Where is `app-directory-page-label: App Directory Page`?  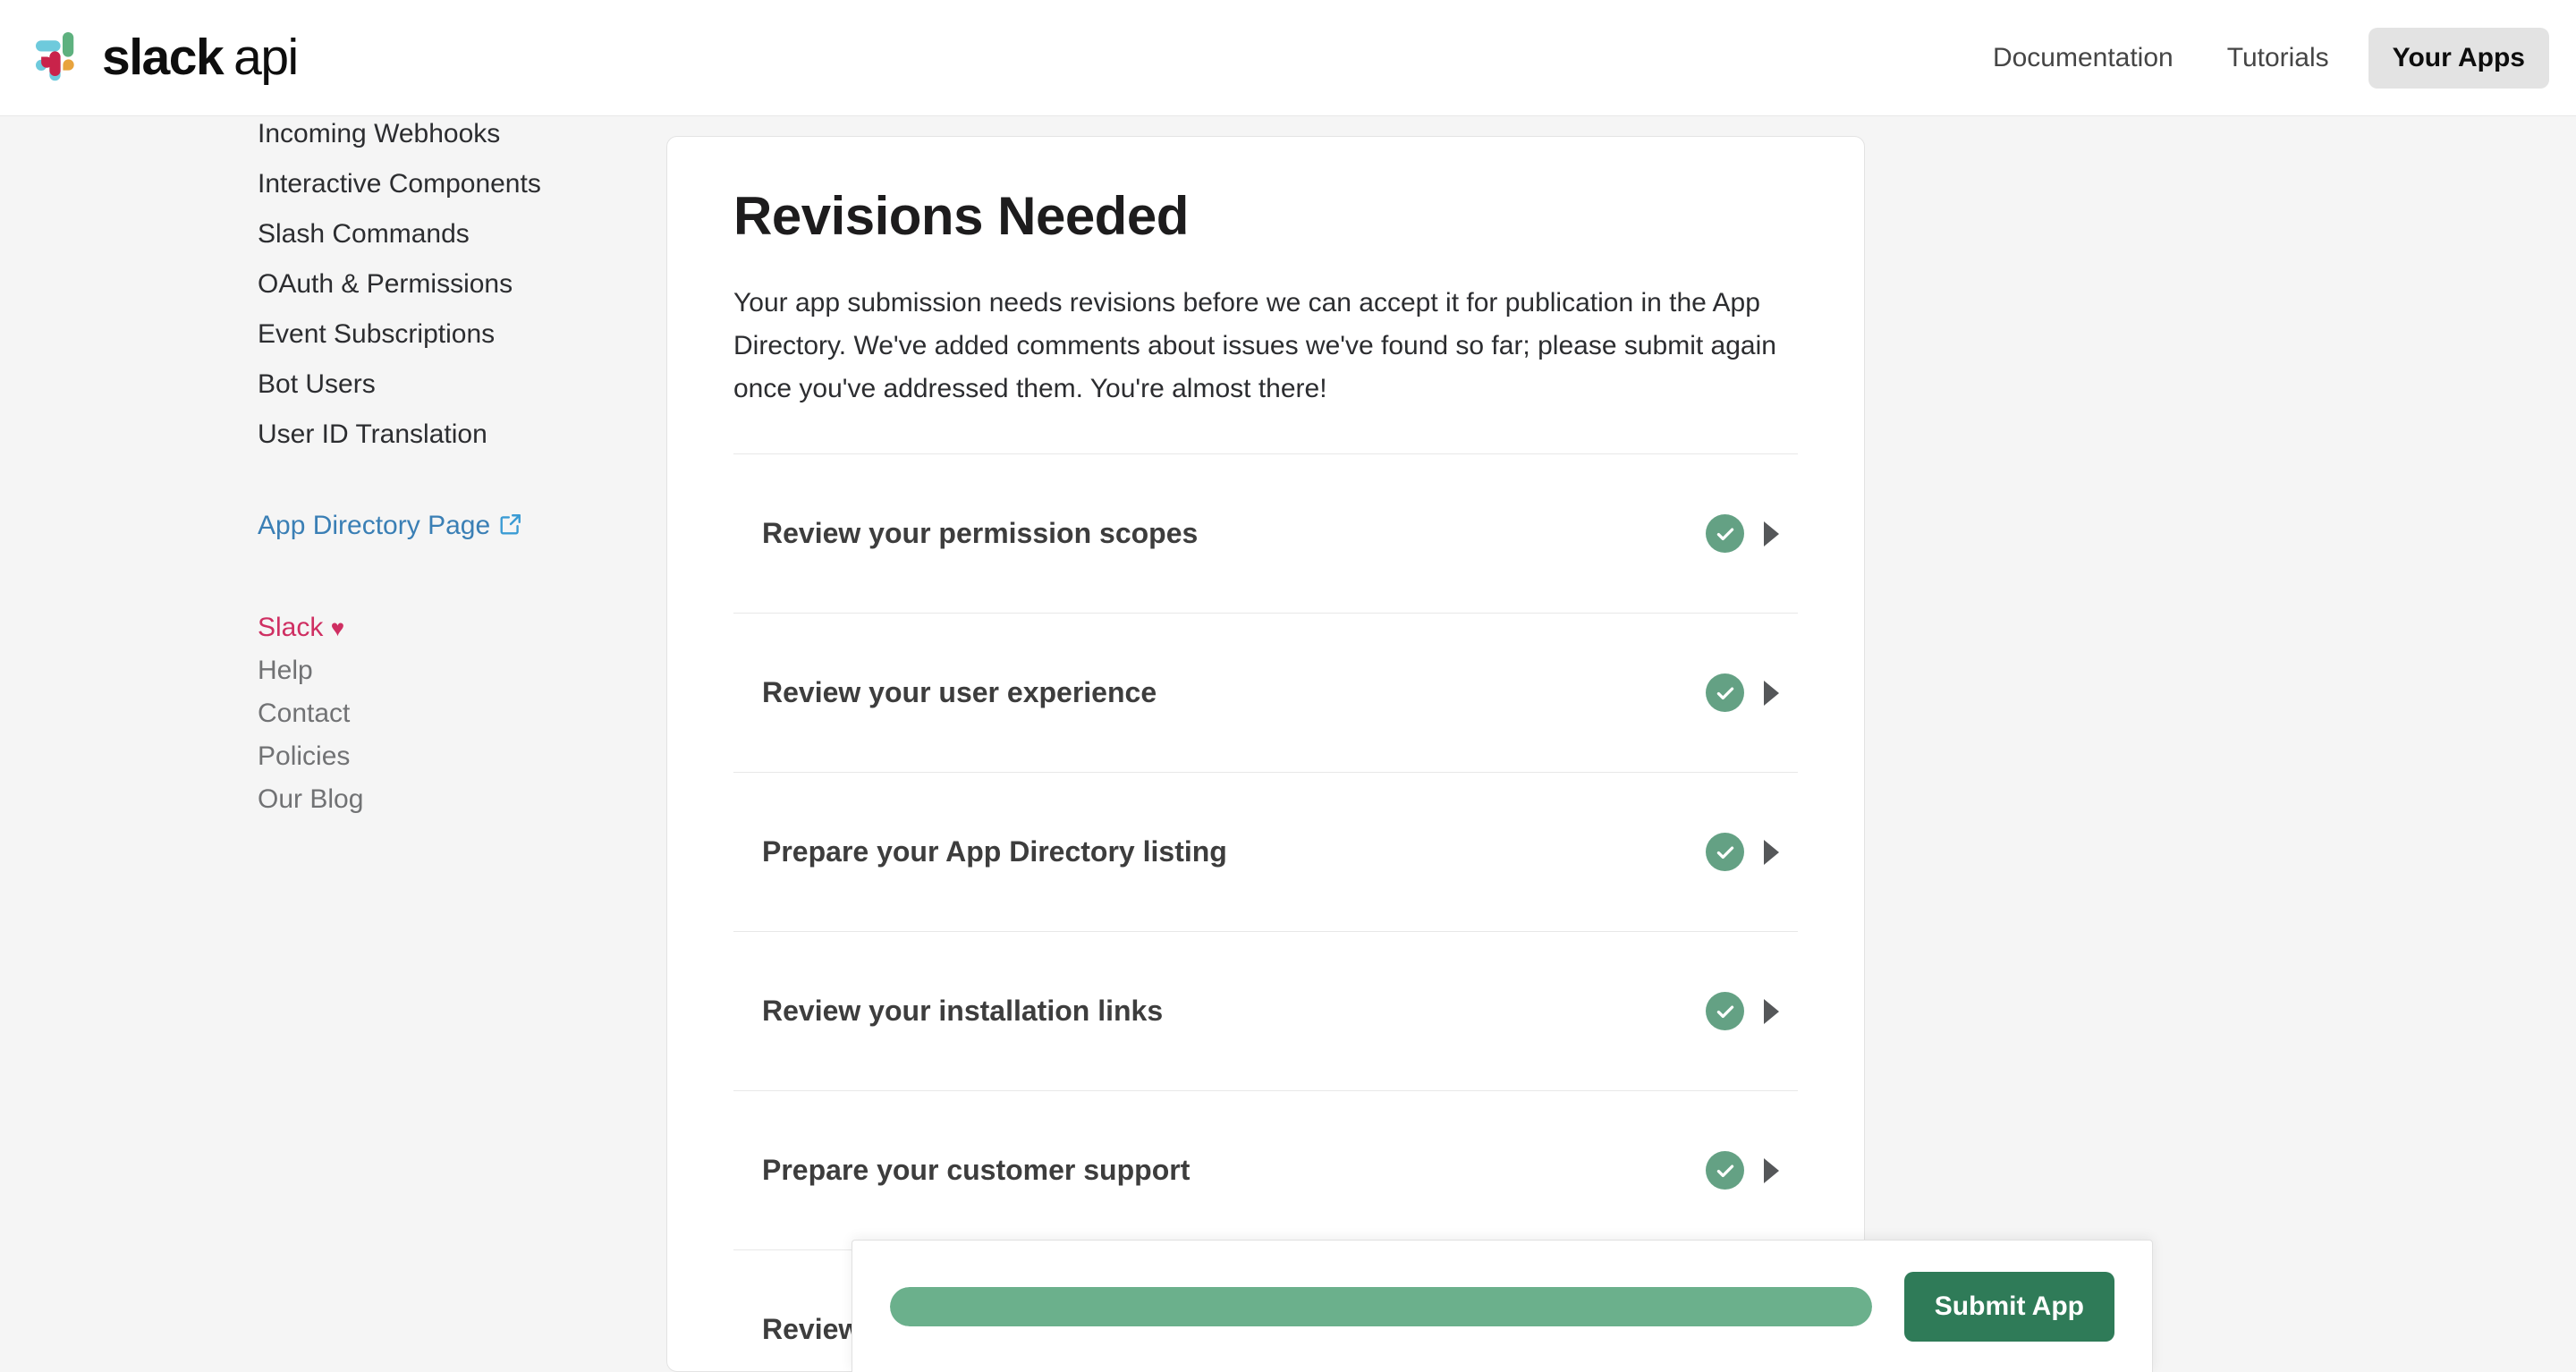 app-directory-page-label: App Directory Page is located at coordinates (374, 525).